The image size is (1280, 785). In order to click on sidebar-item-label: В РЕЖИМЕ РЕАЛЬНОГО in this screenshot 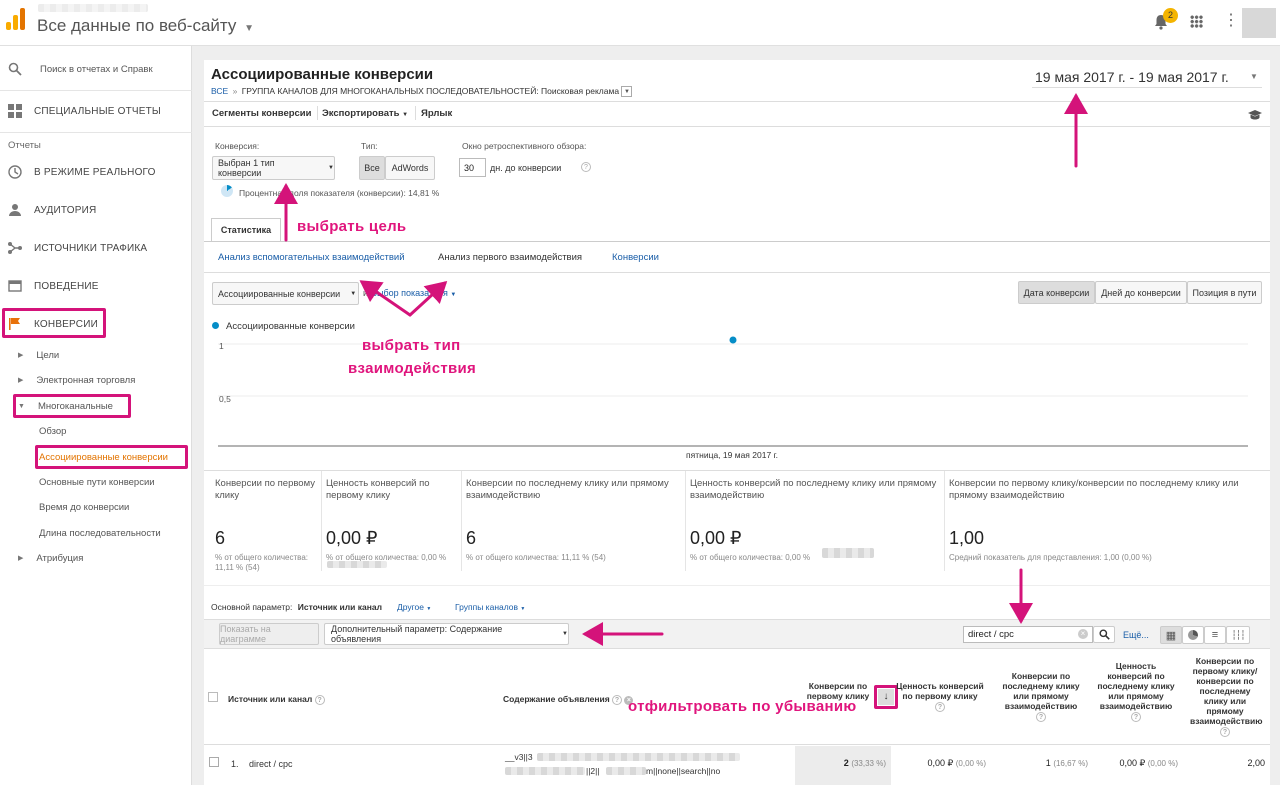, I will do `click(95, 172)`.